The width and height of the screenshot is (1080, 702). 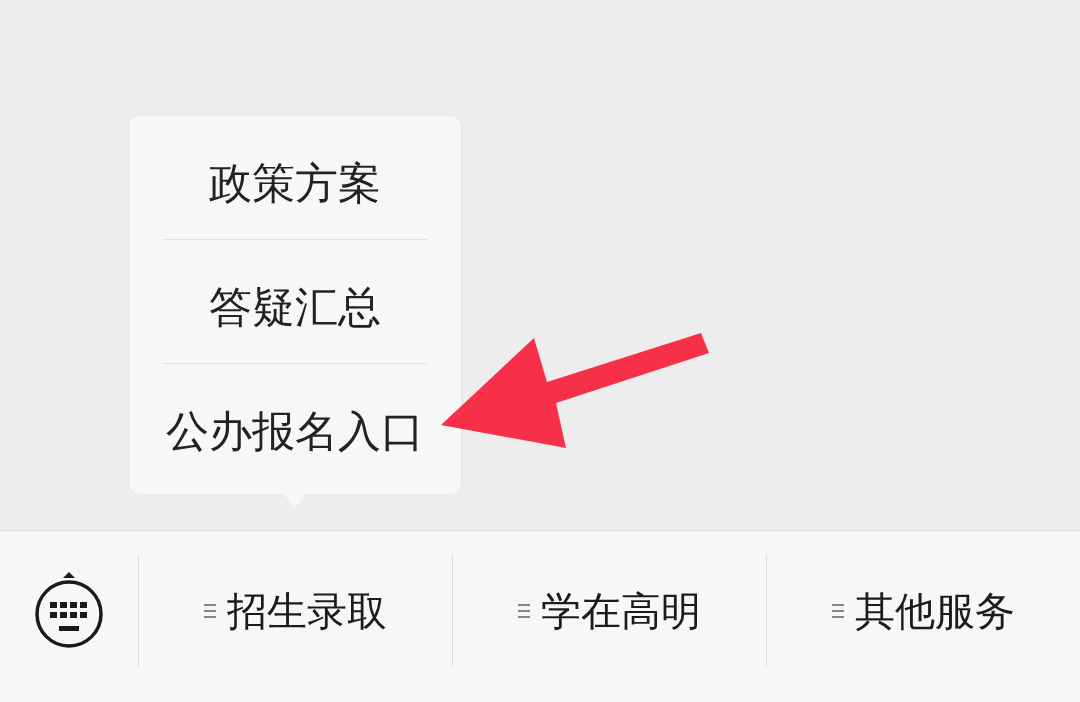 What do you see at coordinates (609, 611) in the screenshot?
I see `menu-tab: 学在高明` at bounding box center [609, 611].